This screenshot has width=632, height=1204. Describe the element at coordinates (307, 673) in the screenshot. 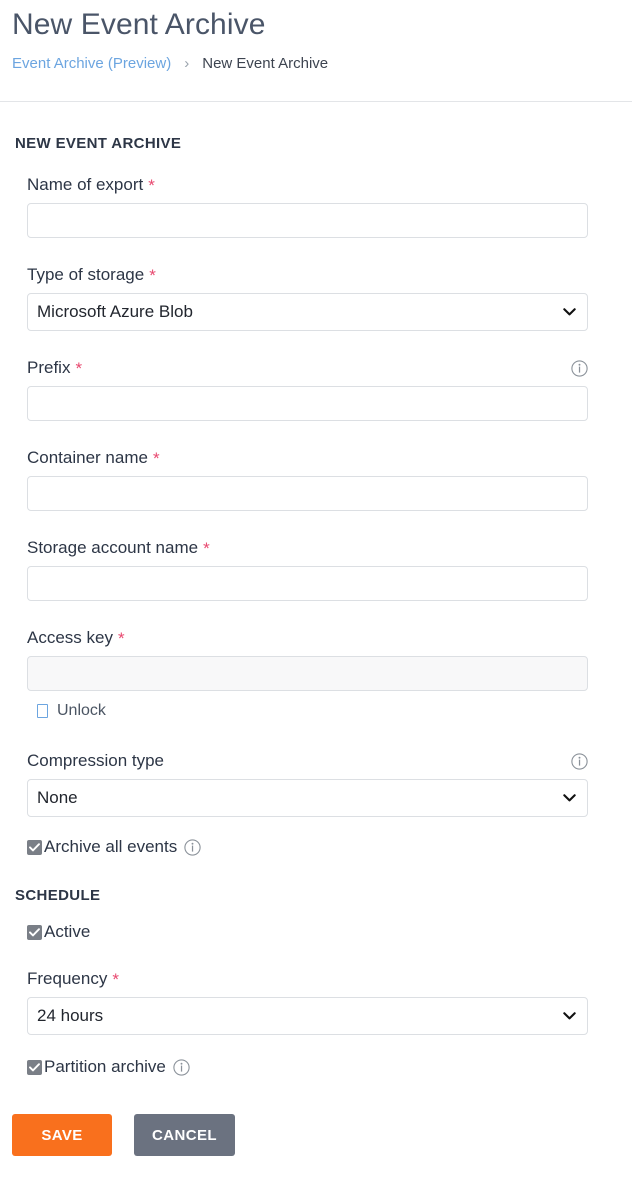

I see `input-access-key` at that location.